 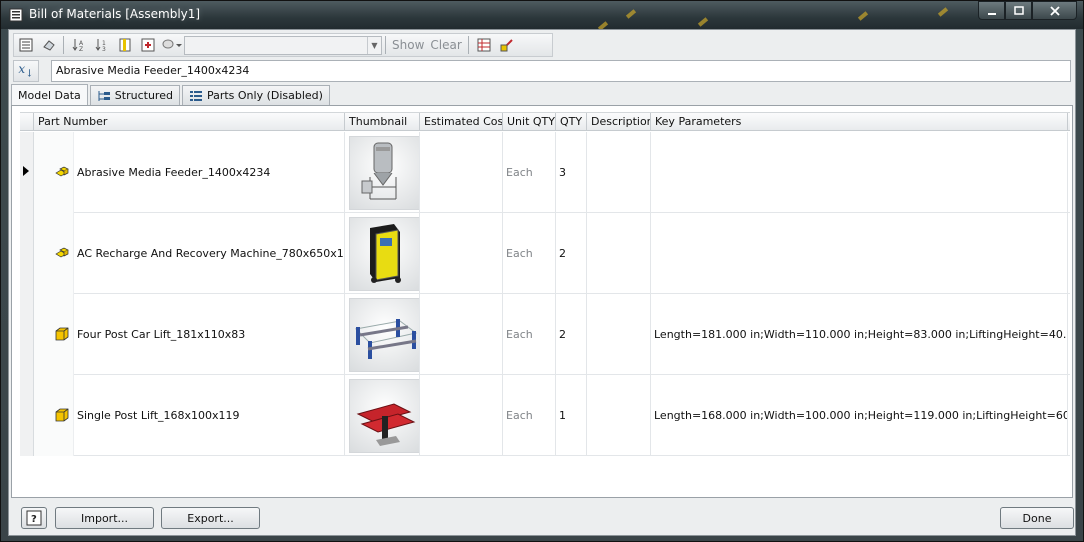 I want to click on expression-button: x↓, so click(x=26, y=71).